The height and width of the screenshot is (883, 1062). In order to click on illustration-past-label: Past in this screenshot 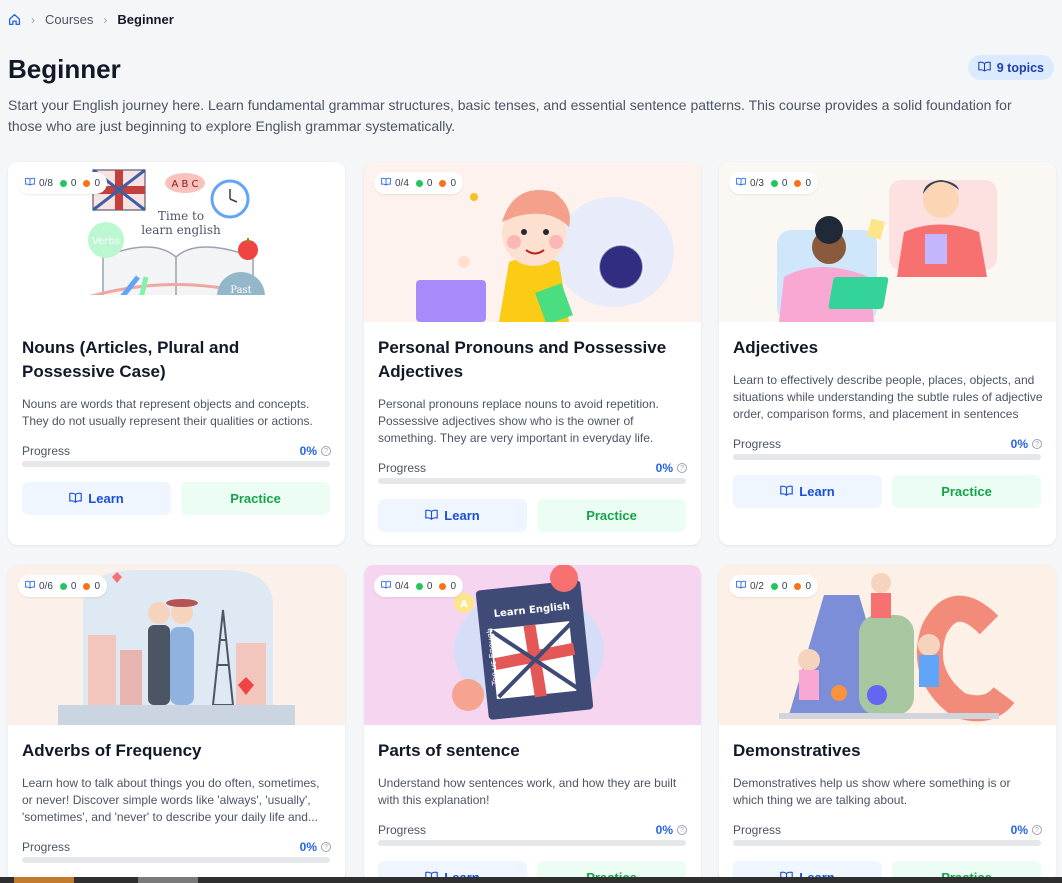, I will do `click(240, 290)`.